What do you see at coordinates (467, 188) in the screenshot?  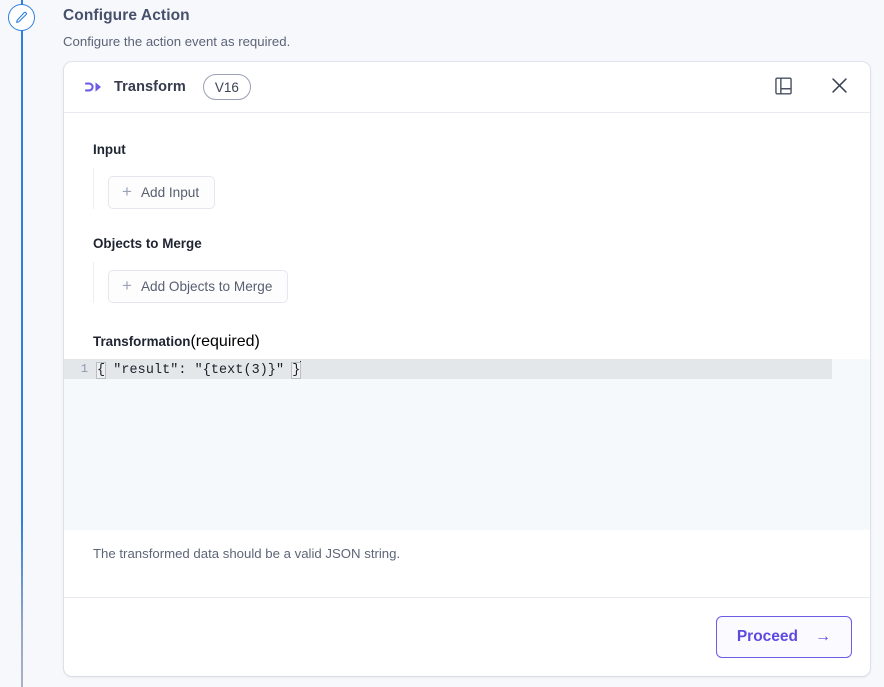 I see `input-indent-guide: + Add Input` at bounding box center [467, 188].